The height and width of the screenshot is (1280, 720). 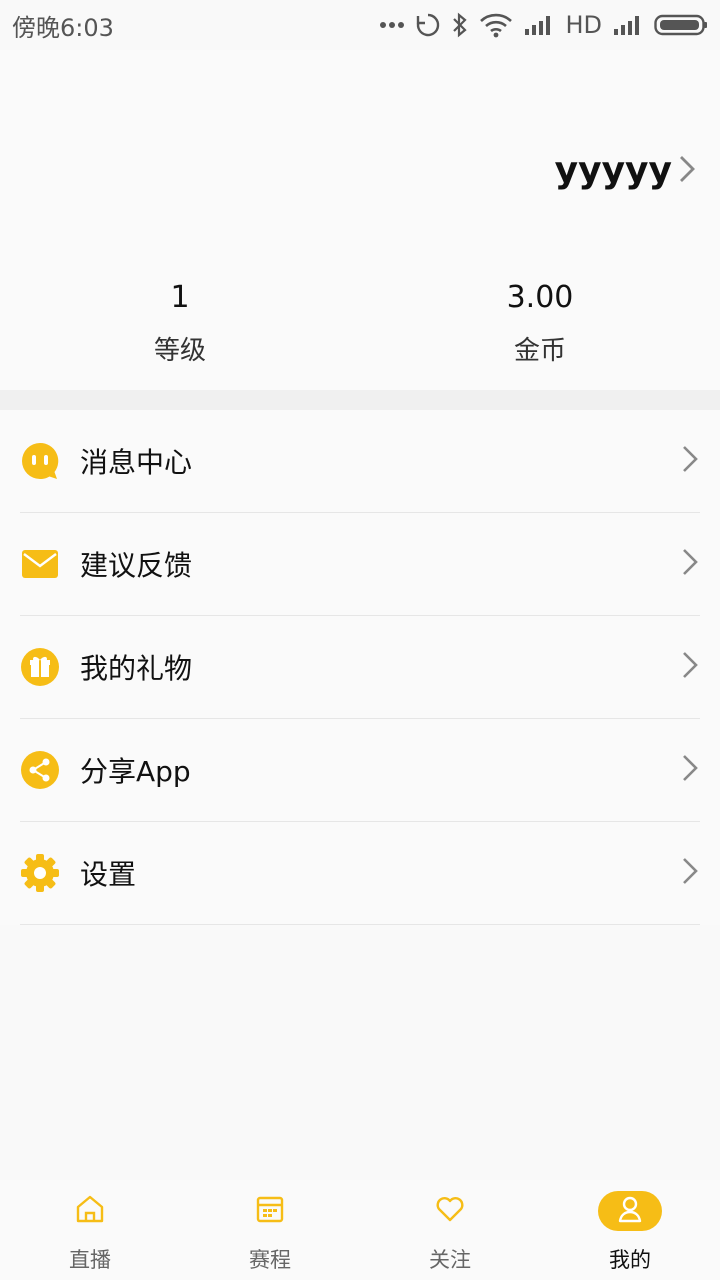 I want to click on tab-label: 直播, so click(x=90, y=1260).